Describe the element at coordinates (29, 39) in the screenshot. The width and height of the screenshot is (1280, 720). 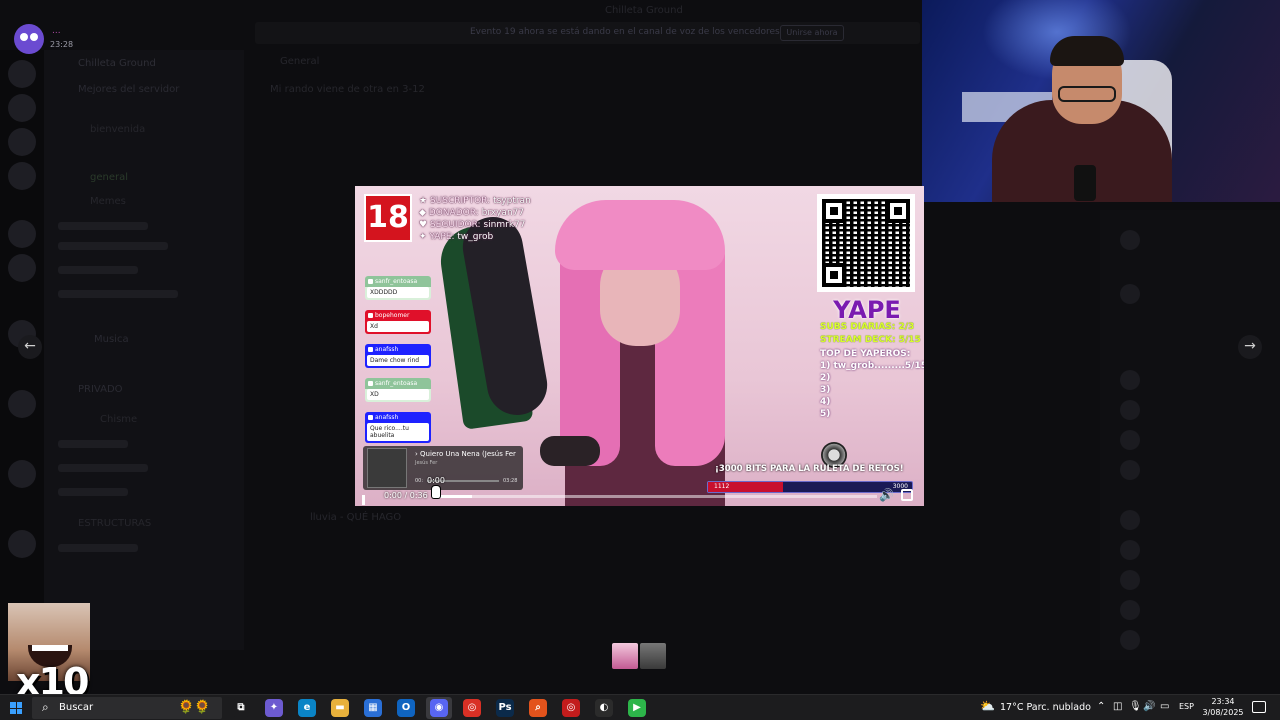
I see `uploader-avatar` at that location.